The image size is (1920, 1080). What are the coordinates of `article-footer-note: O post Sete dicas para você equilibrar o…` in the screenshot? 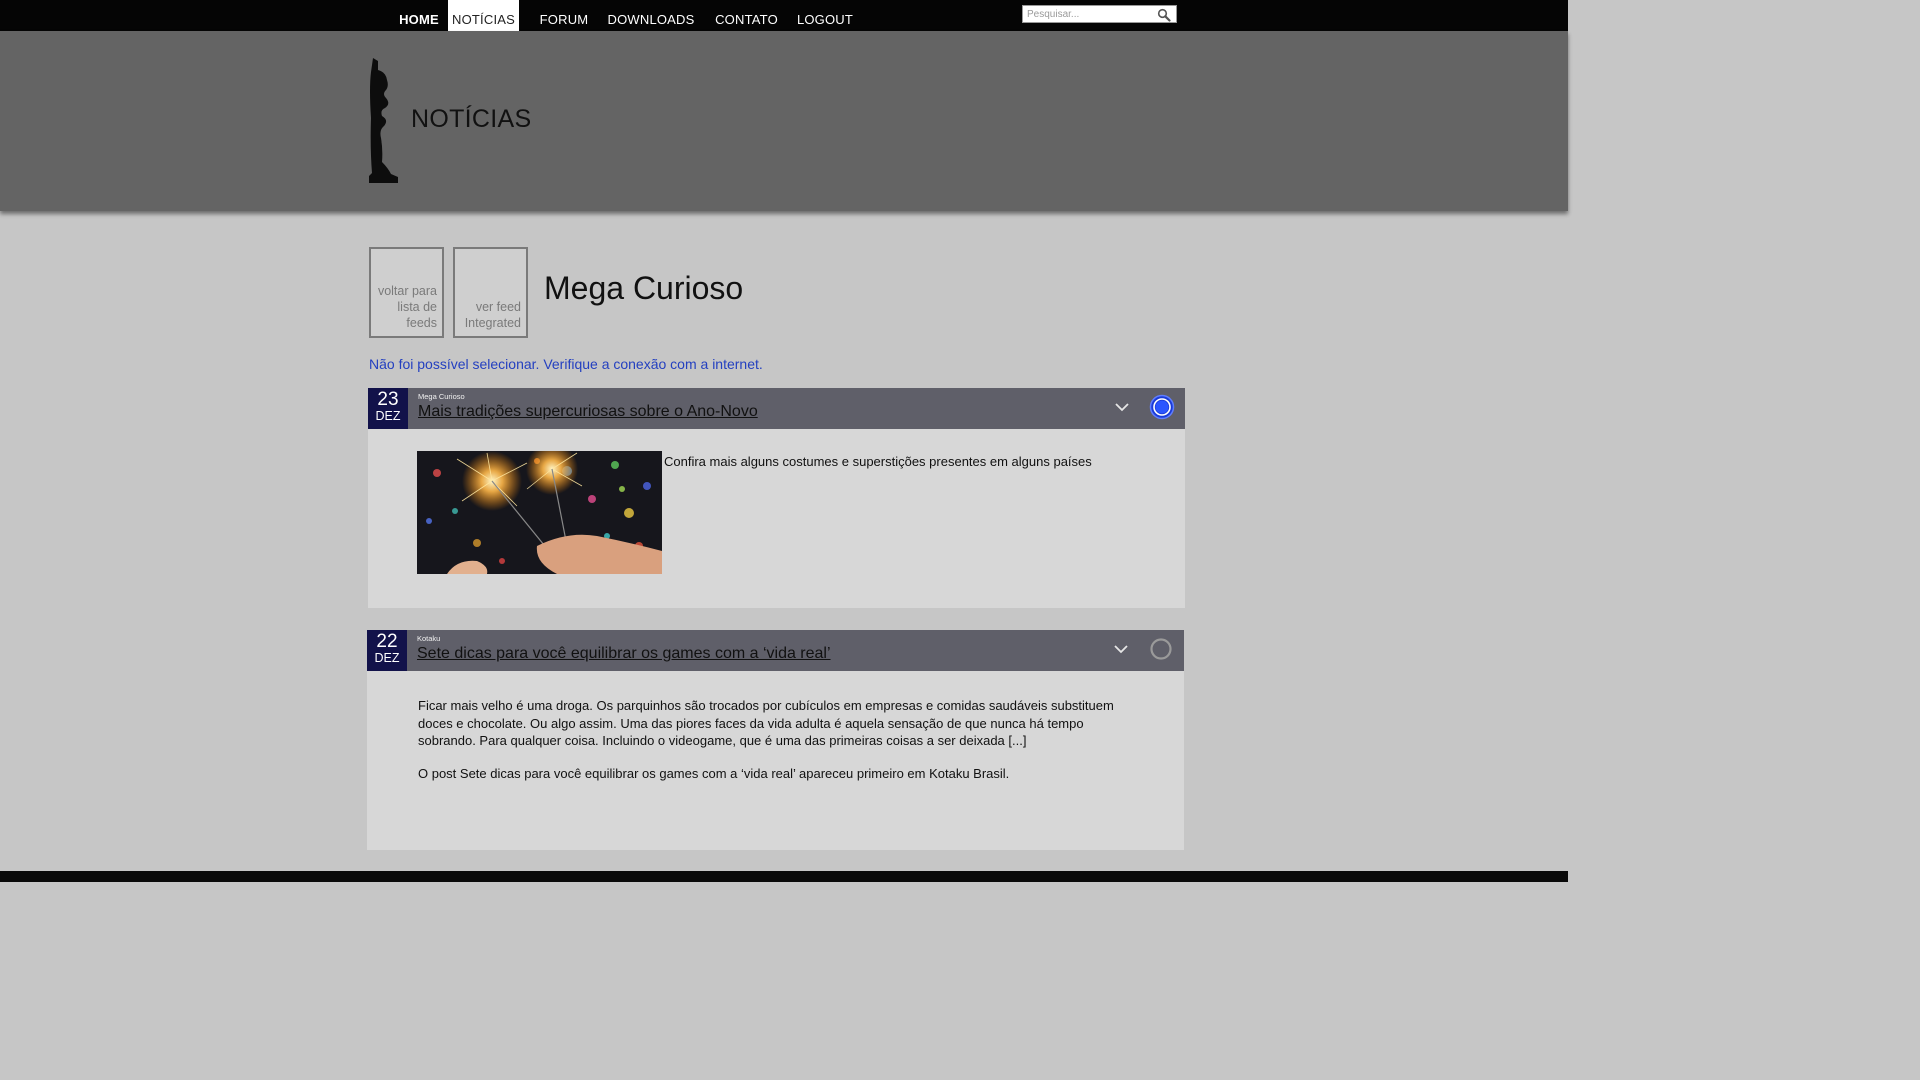 It's located at (714, 773).